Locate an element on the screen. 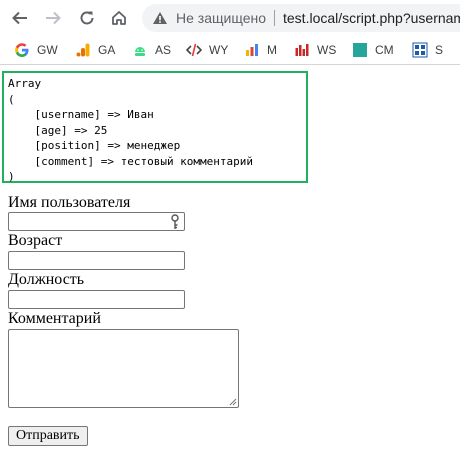  position-input is located at coordinates (96, 299).